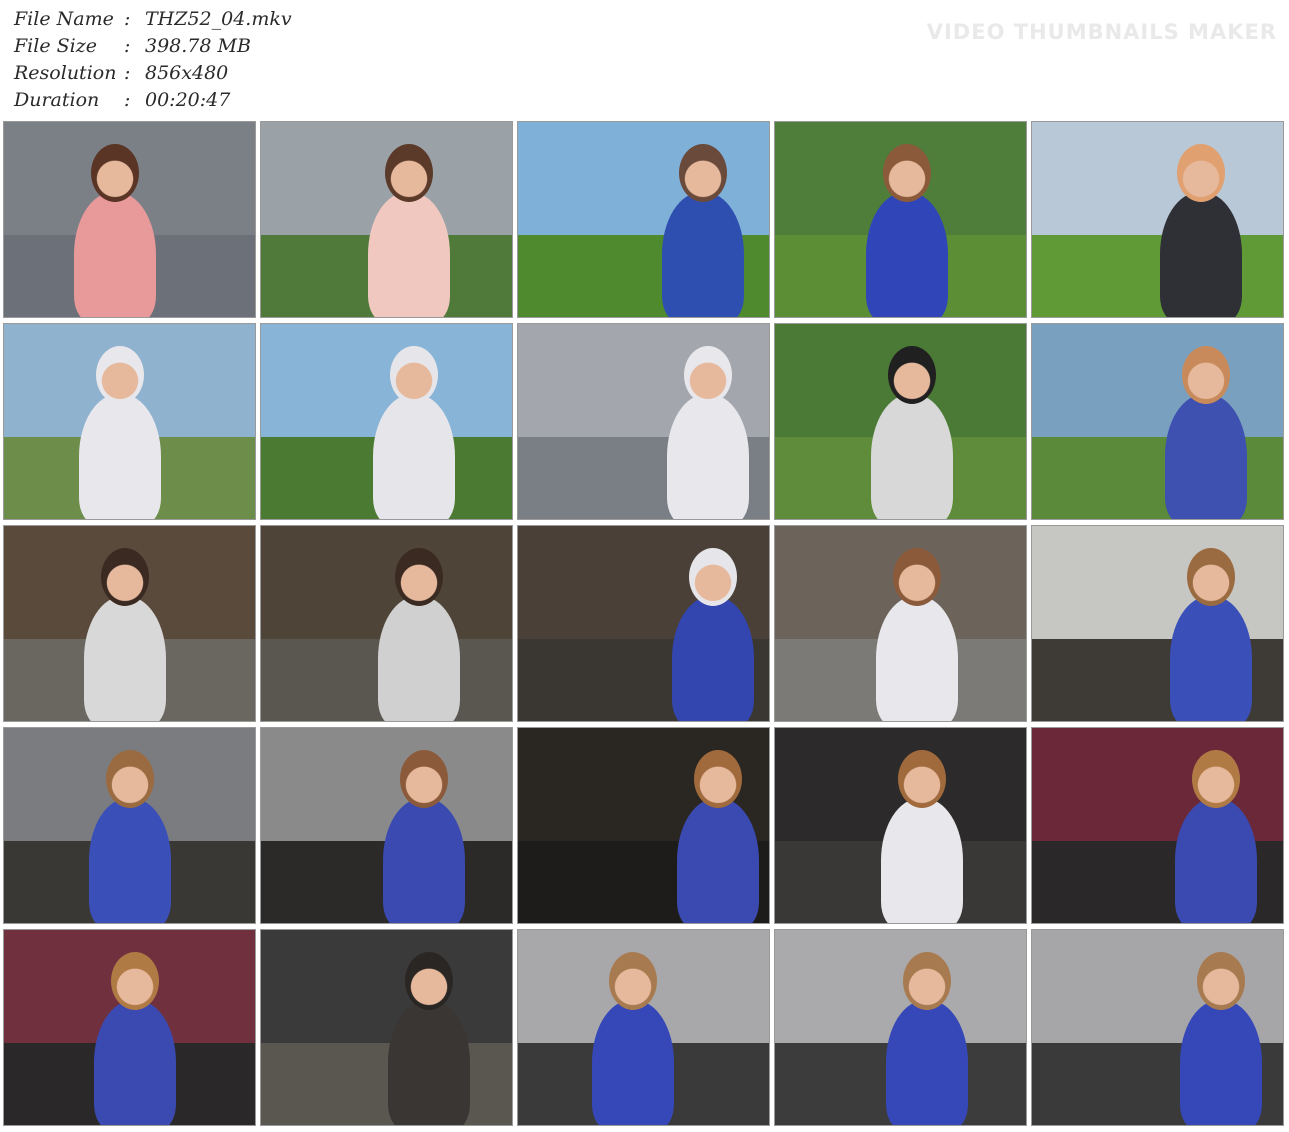 This screenshot has height=1132, width=1289. What do you see at coordinates (188, 100) in the screenshot?
I see `file-info-value: 00:20:47` at bounding box center [188, 100].